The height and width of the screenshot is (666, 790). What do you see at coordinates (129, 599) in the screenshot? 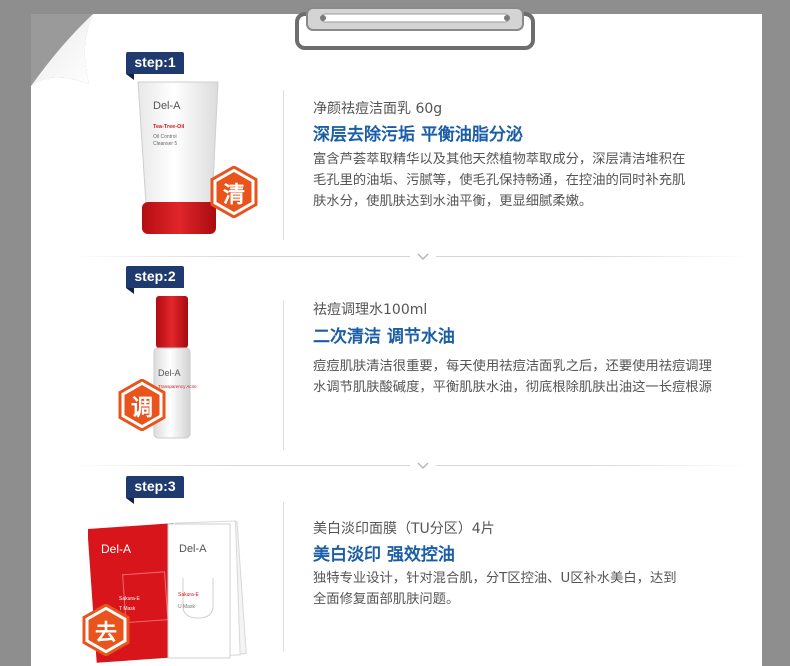
I see `mask-left-sub: Sakura-E` at bounding box center [129, 599].